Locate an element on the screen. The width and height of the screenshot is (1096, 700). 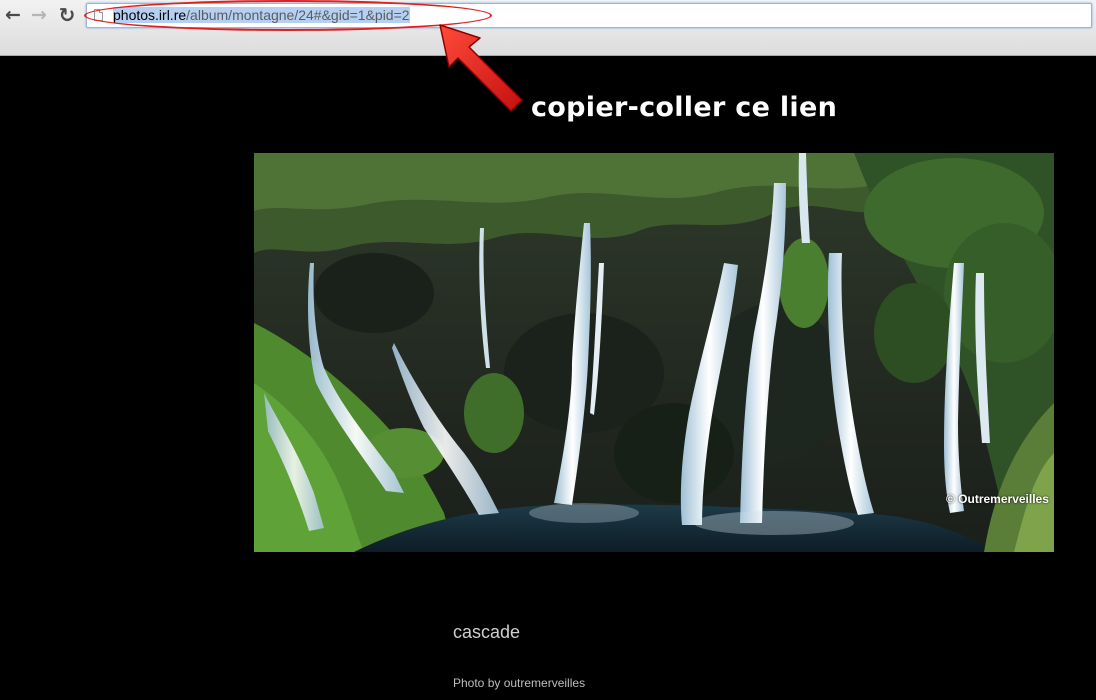
forward-arrow-icon: → is located at coordinates (39, 15).